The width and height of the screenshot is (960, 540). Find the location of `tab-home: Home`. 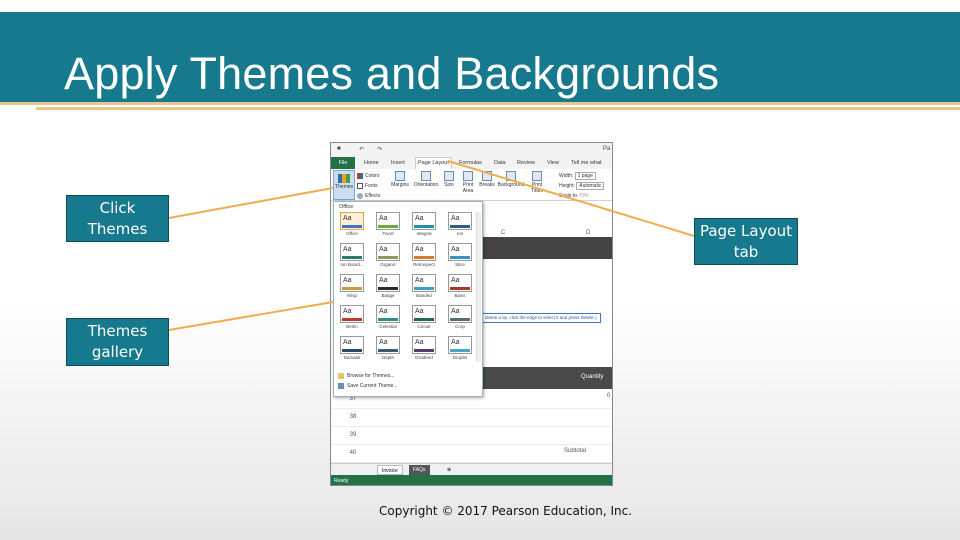

tab-home: Home is located at coordinates (371, 163).